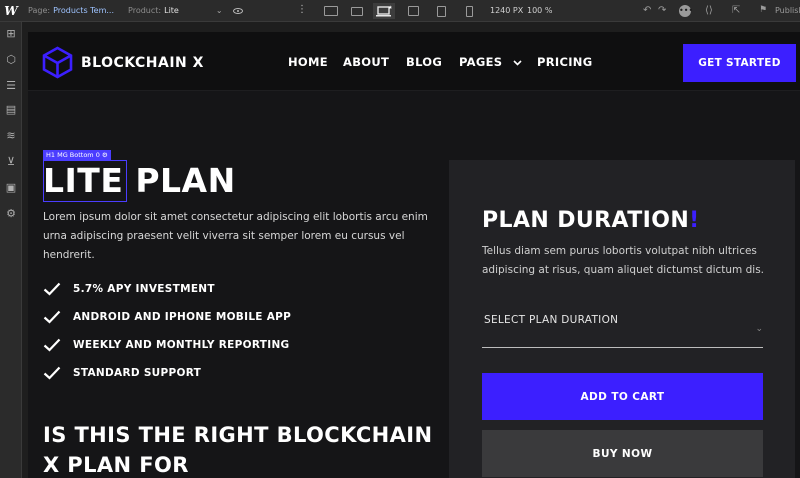  Describe the element at coordinates (181, 345) in the screenshot. I see `feature-text: WEEKLY AND MONTHLY REPORTING` at that location.